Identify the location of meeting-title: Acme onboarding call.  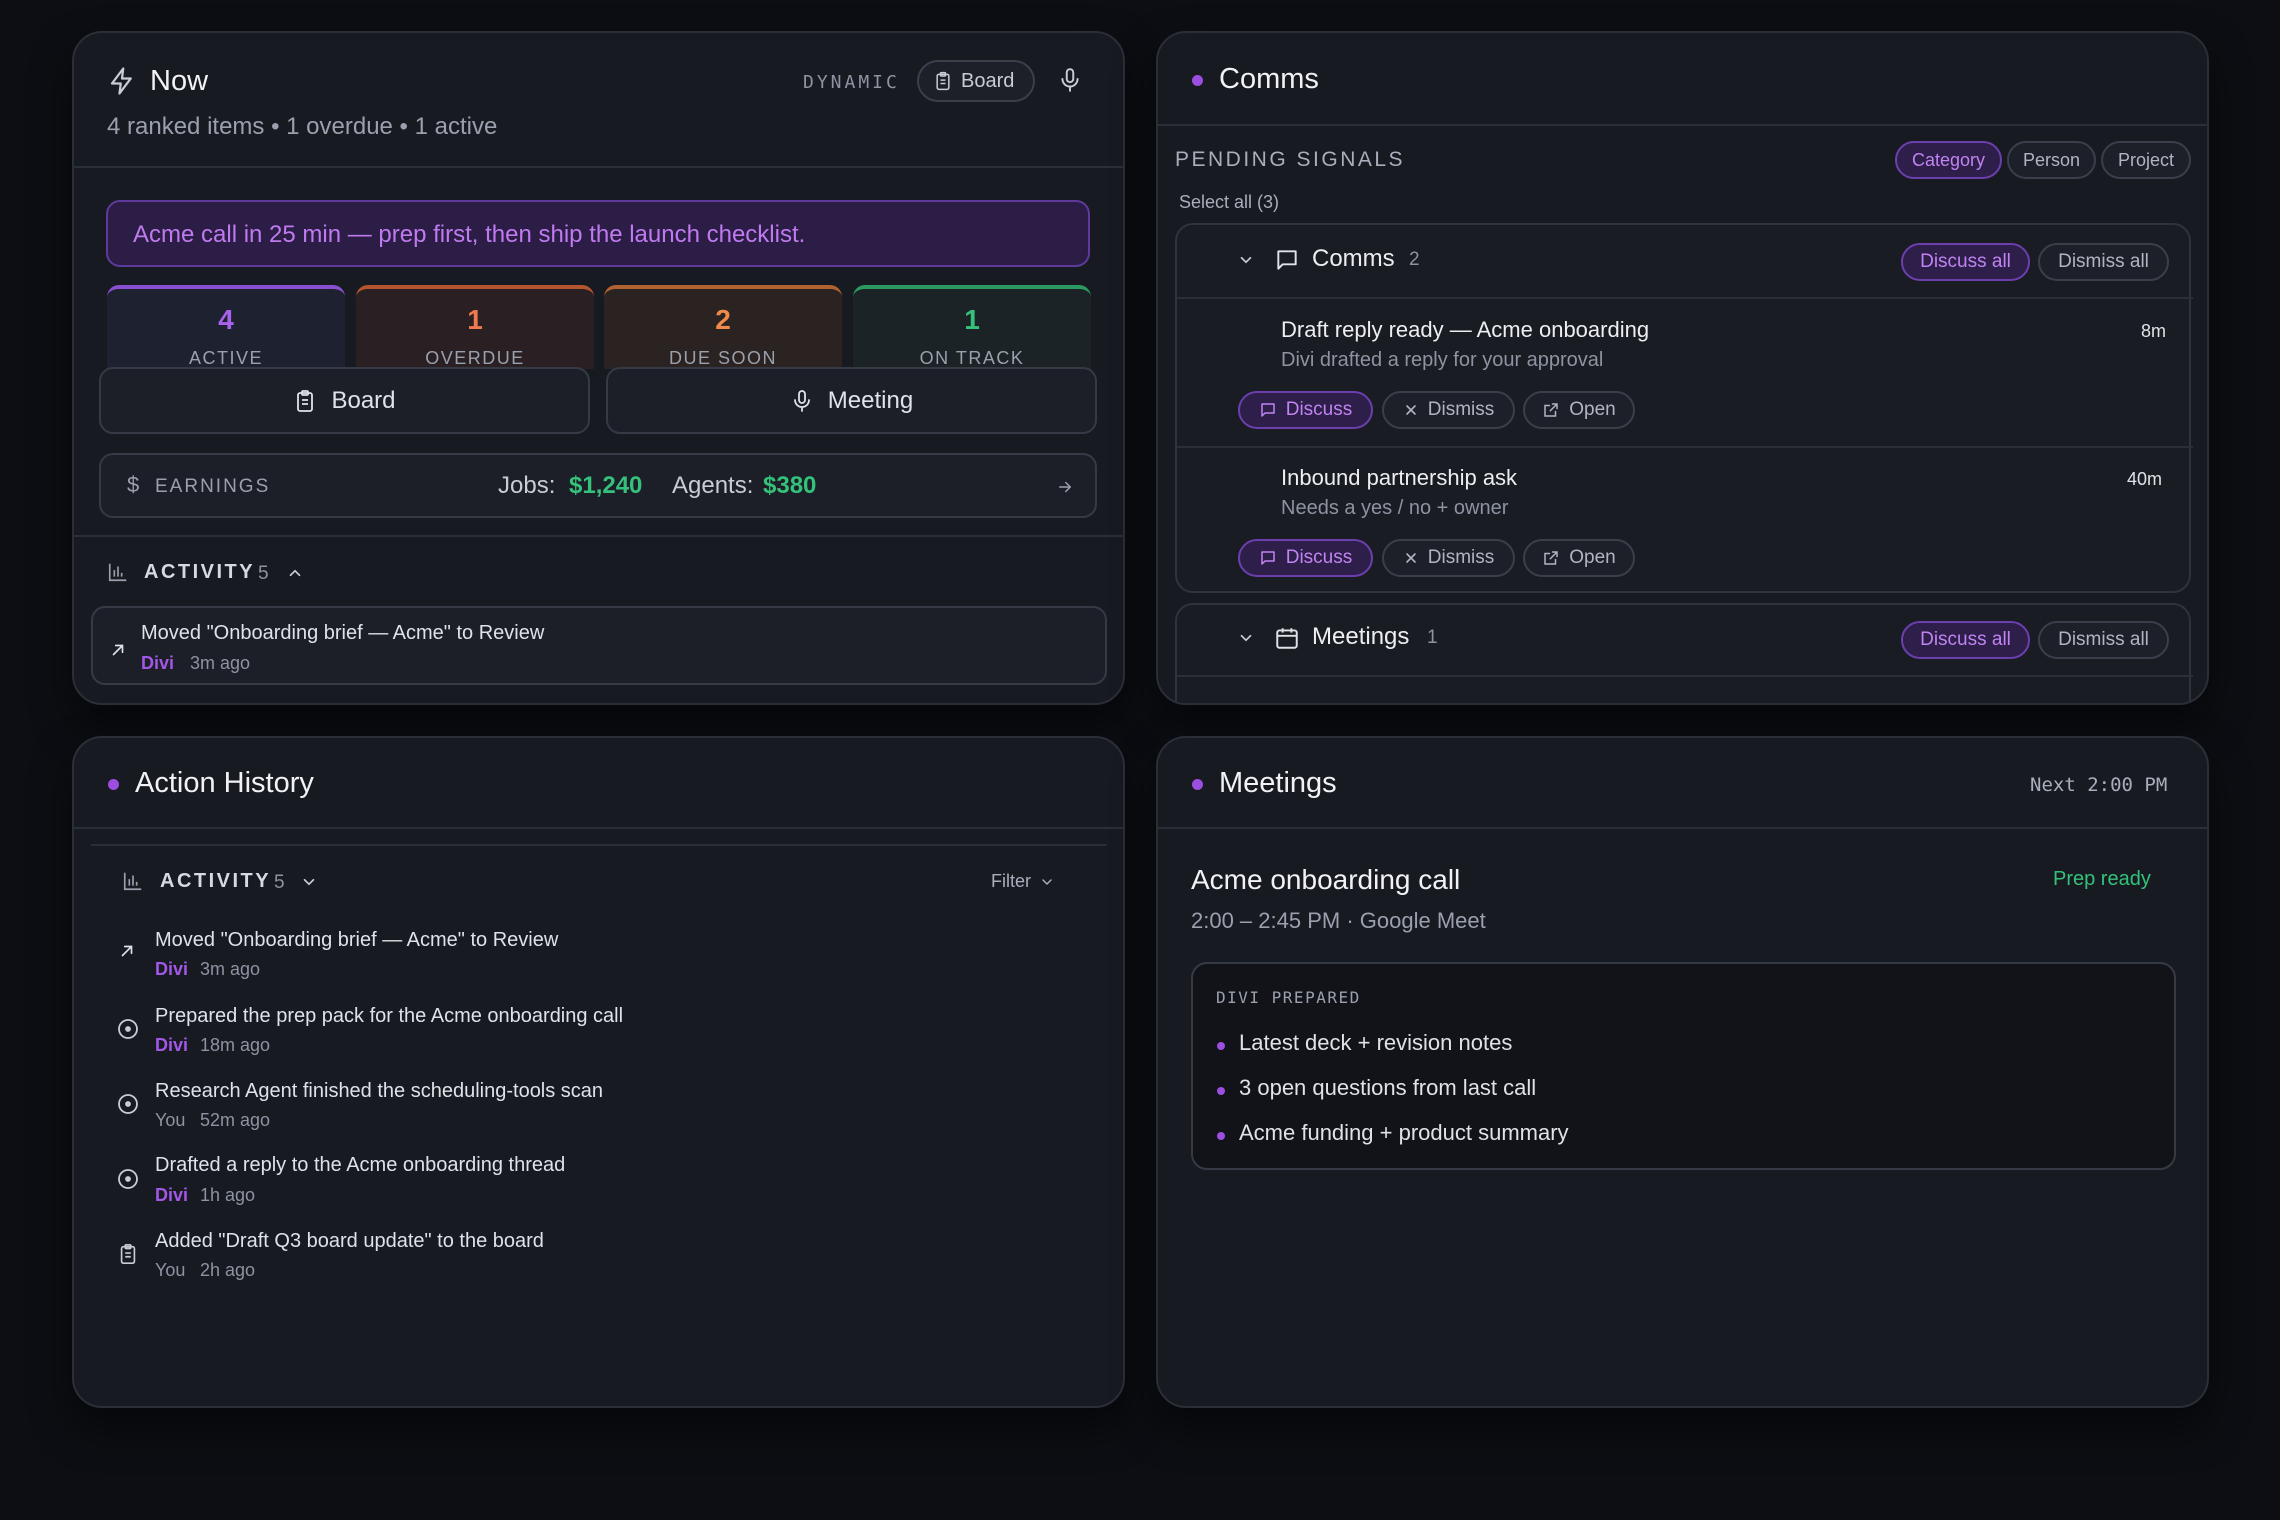
(1325, 880).